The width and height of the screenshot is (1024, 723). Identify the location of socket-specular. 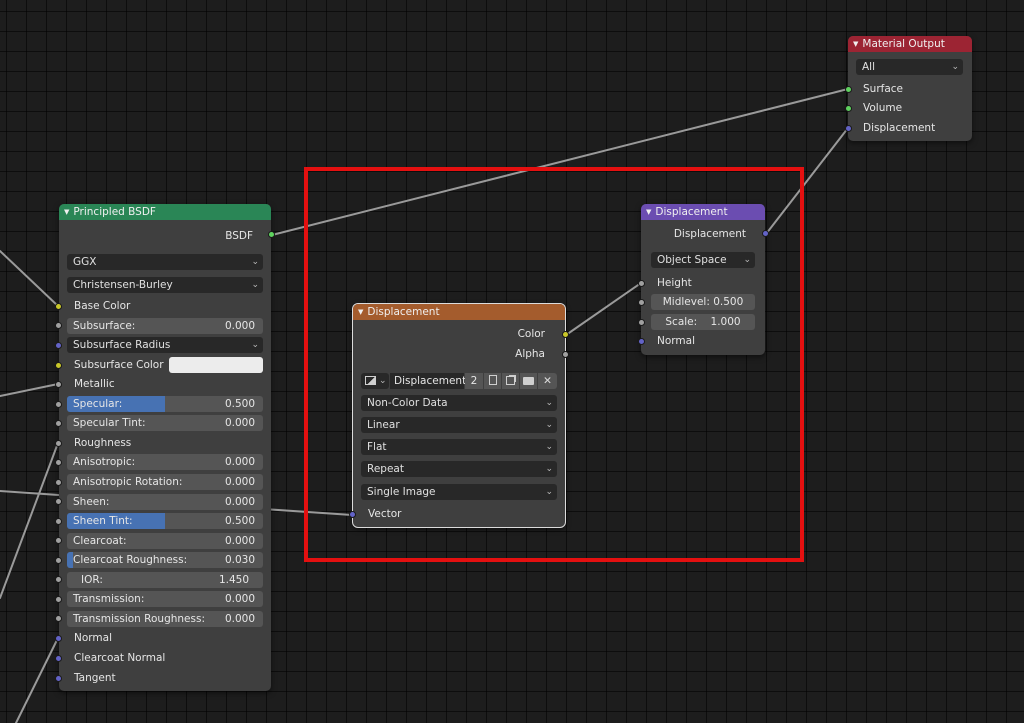
(58, 404).